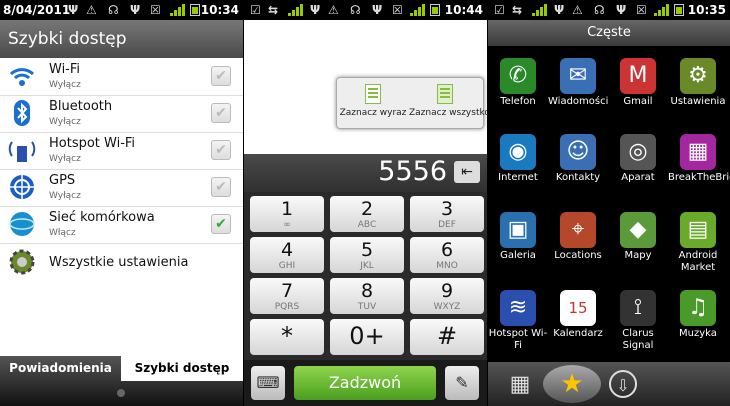 This screenshot has height=406, width=730. I want to click on dial-key: 6 MNO, so click(447, 255).